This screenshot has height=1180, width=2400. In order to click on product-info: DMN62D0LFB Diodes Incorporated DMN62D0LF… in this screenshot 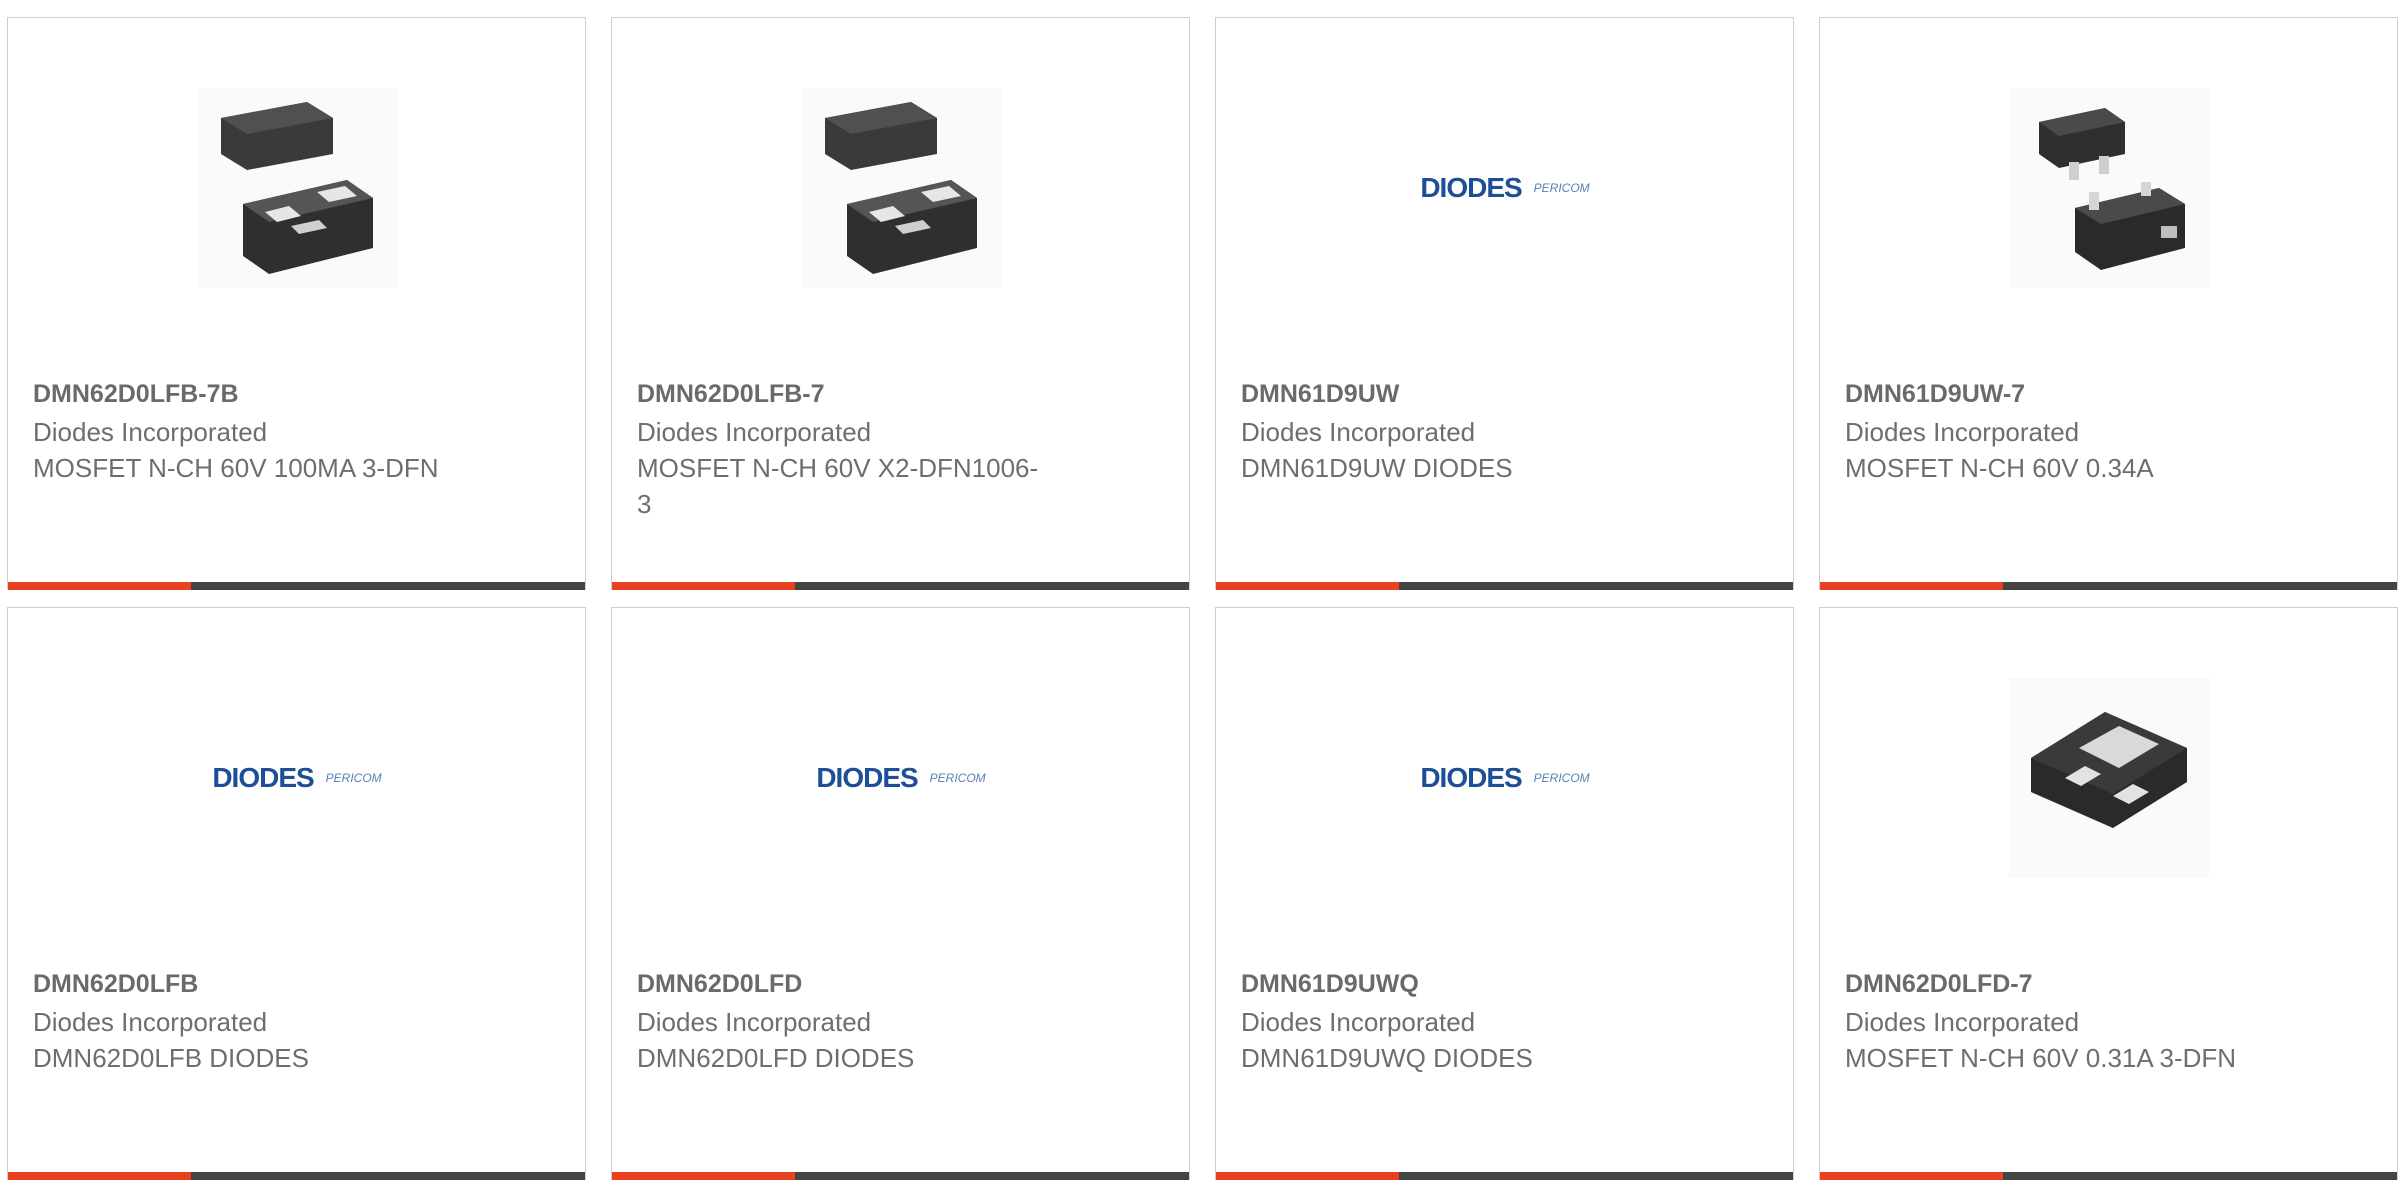, I will do `click(243, 1020)`.